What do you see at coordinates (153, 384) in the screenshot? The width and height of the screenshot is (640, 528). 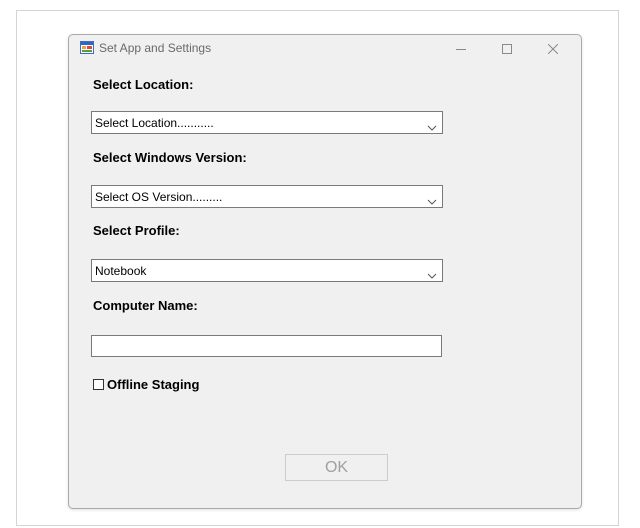 I see `offline-staging-label: Offline Staging` at bounding box center [153, 384].